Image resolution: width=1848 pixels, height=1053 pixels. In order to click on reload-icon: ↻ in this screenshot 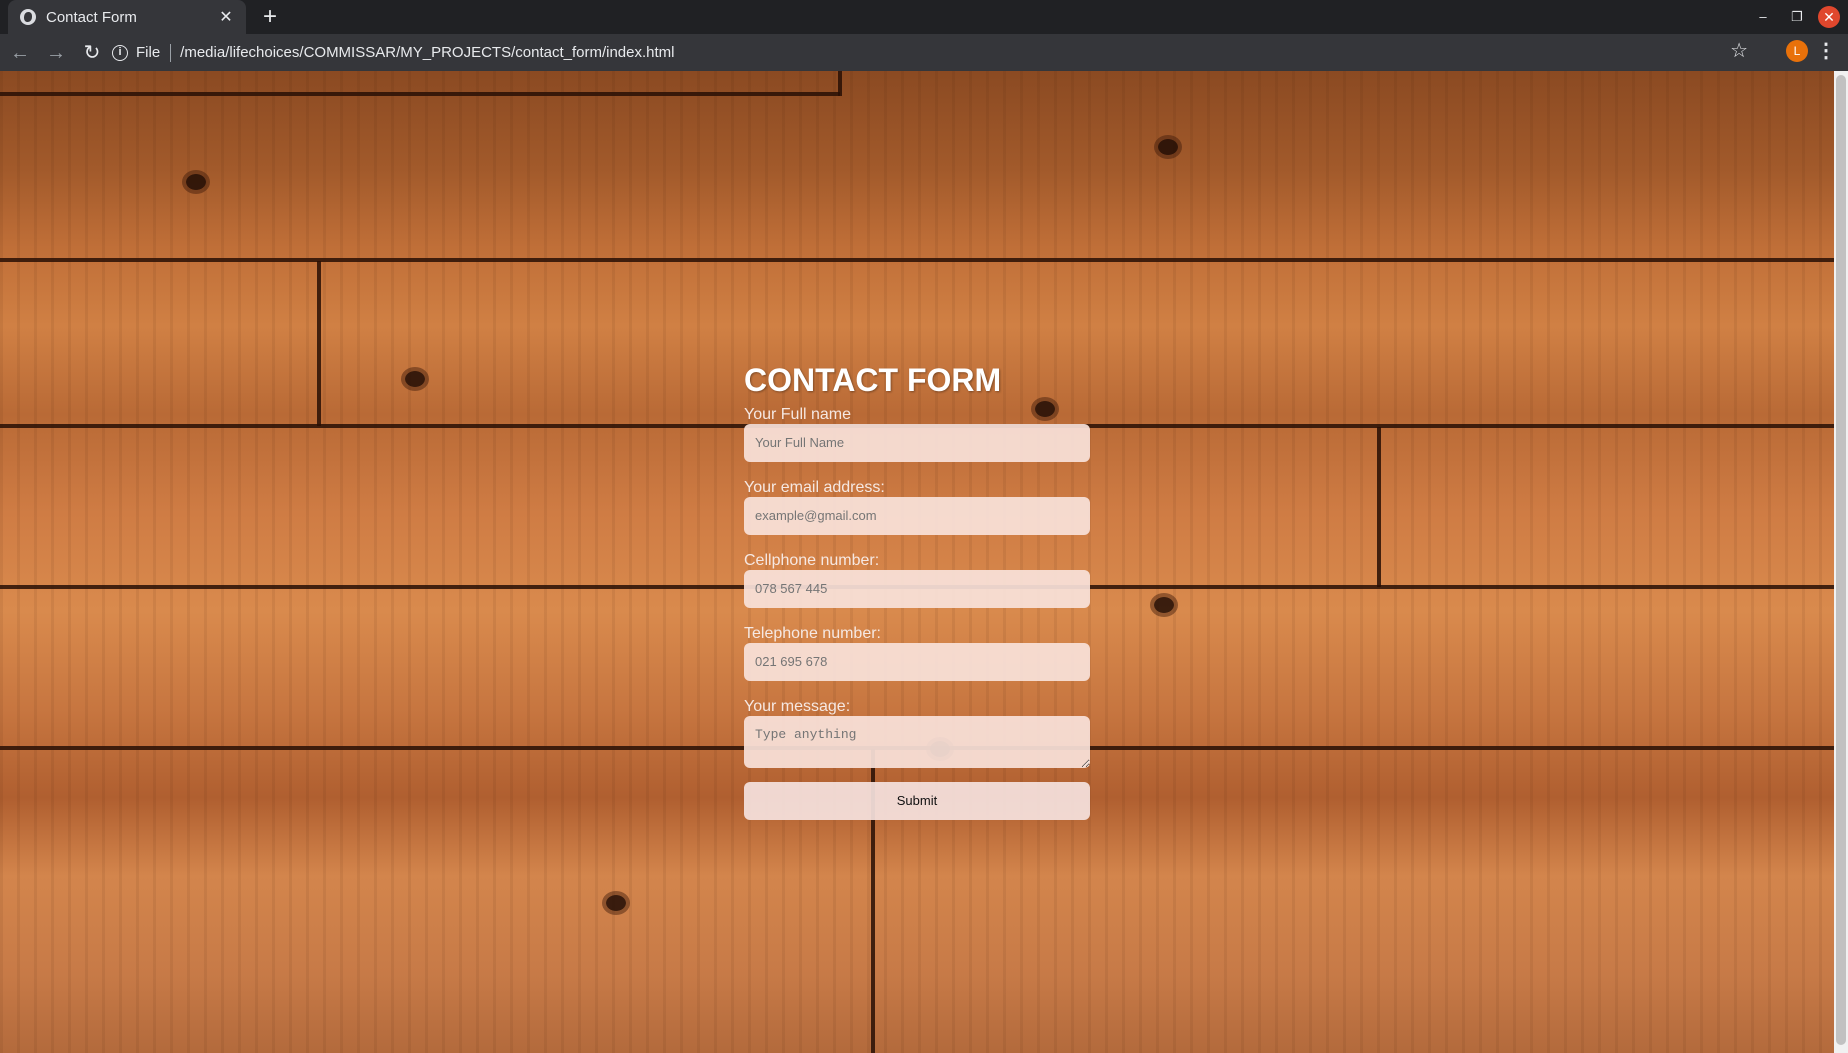, I will do `click(92, 53)`.